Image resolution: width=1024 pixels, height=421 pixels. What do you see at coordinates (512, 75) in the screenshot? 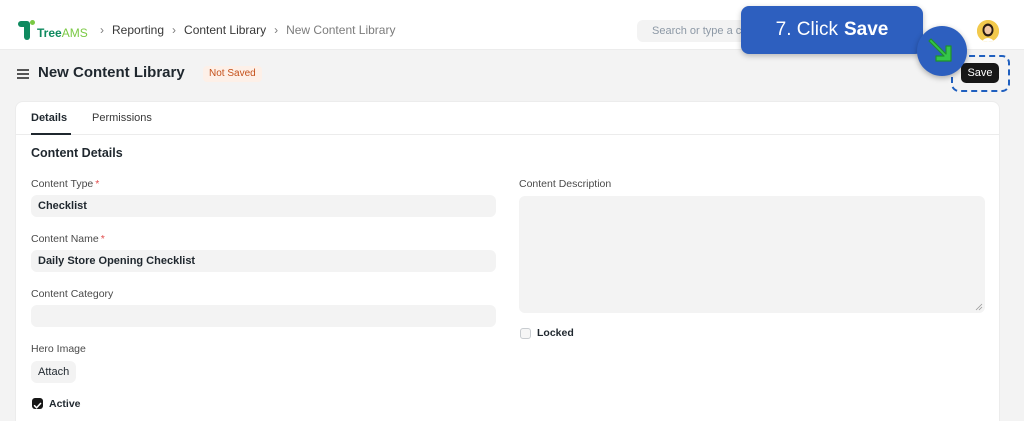
I see `page-header: New Content Library Not Saved Save` at bounding box center [512, 75].